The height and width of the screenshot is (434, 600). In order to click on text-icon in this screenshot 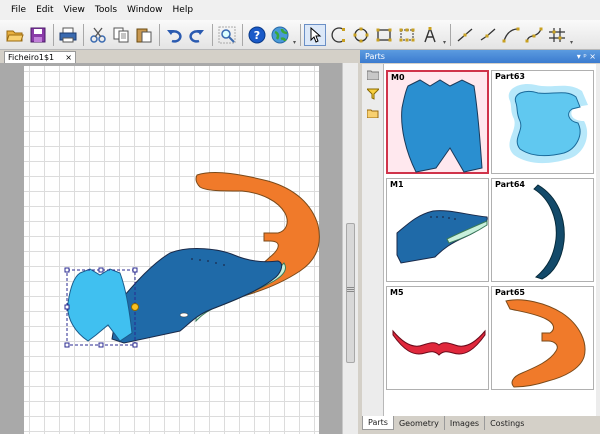, I will do `click(430, 35)`.